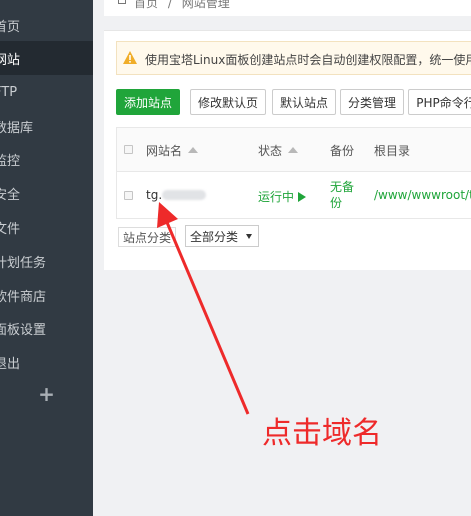  What do you see at coordinates (172, 150) in the screenshot?
I see `column-header-name: 网站名` at bounding box center [172, 150].